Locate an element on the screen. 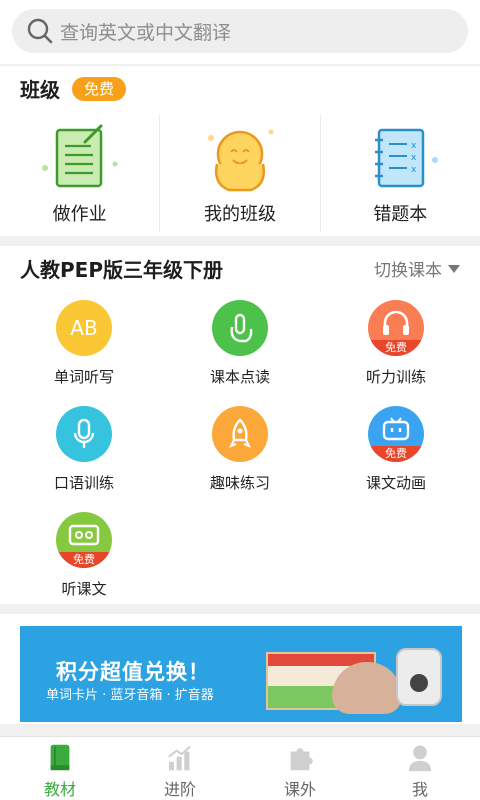 This screenshot has height=800, width=480. bluetooth-speaker-image is located at coordinates (367, 688).